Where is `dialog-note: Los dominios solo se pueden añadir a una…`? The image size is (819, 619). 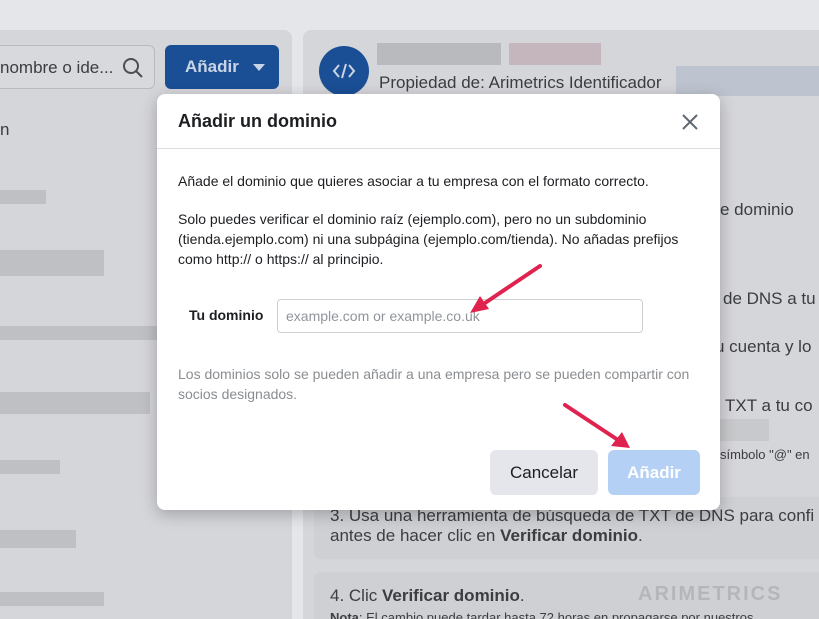 dialog-note: Los dominios solo se pueden añadir a una… is located at coordinates (434, 384).